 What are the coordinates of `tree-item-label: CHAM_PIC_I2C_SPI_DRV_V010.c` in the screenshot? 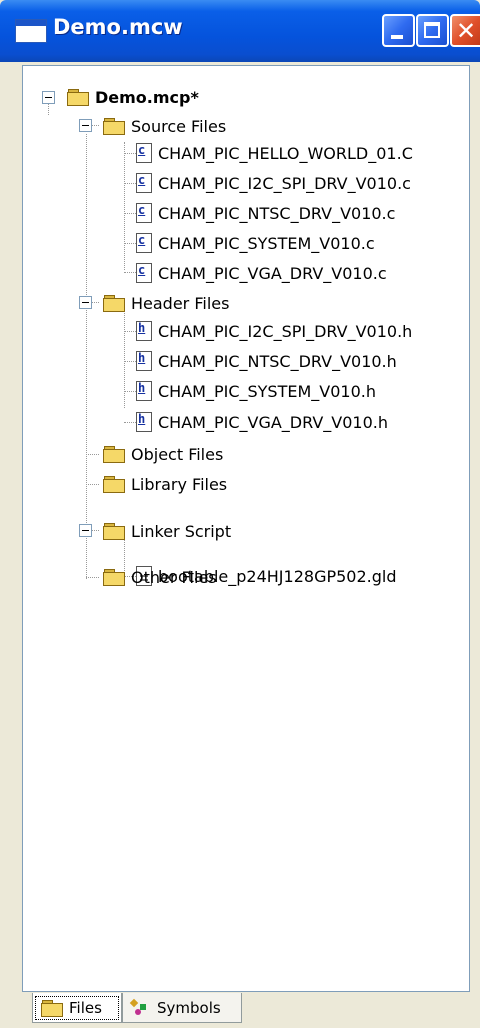 It's located at (284, 183).